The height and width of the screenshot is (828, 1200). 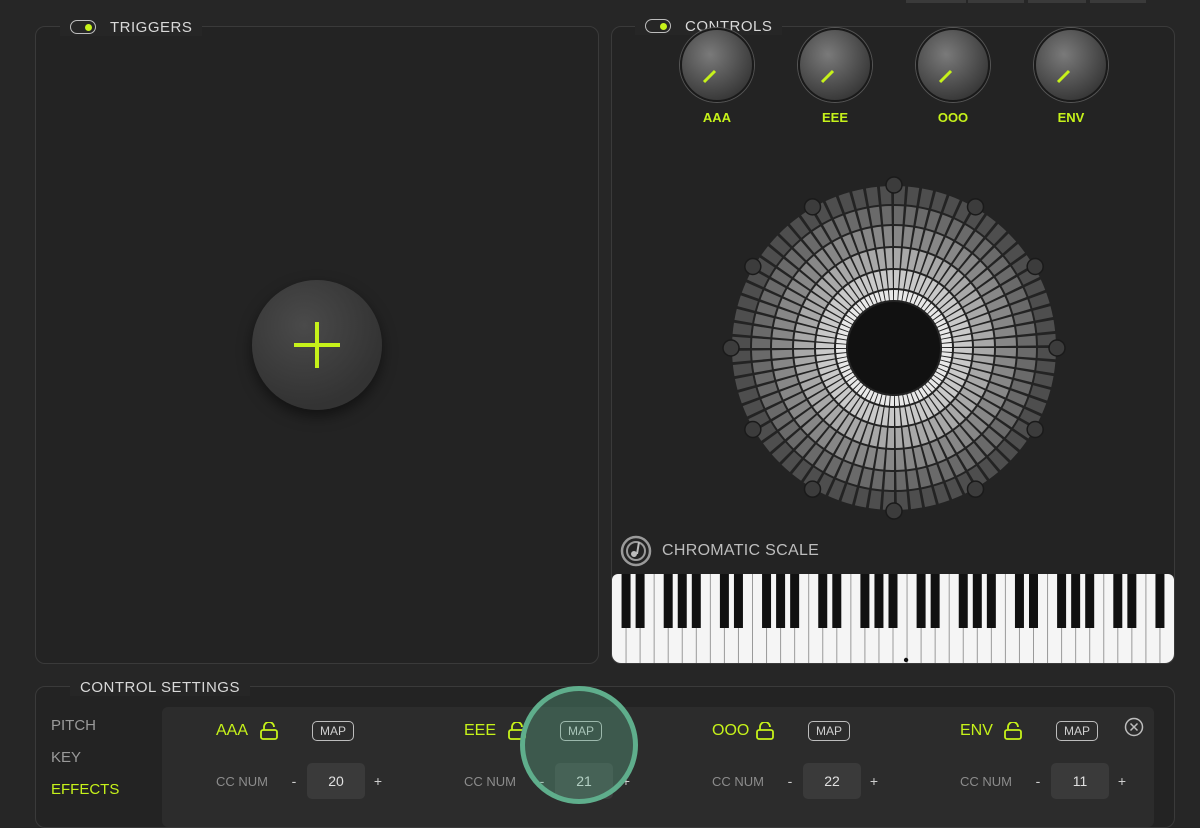 What do you see at coordinates (480, 730) in the screenshot?
I see `control-name: EEE` at bounding box center [480, 730].